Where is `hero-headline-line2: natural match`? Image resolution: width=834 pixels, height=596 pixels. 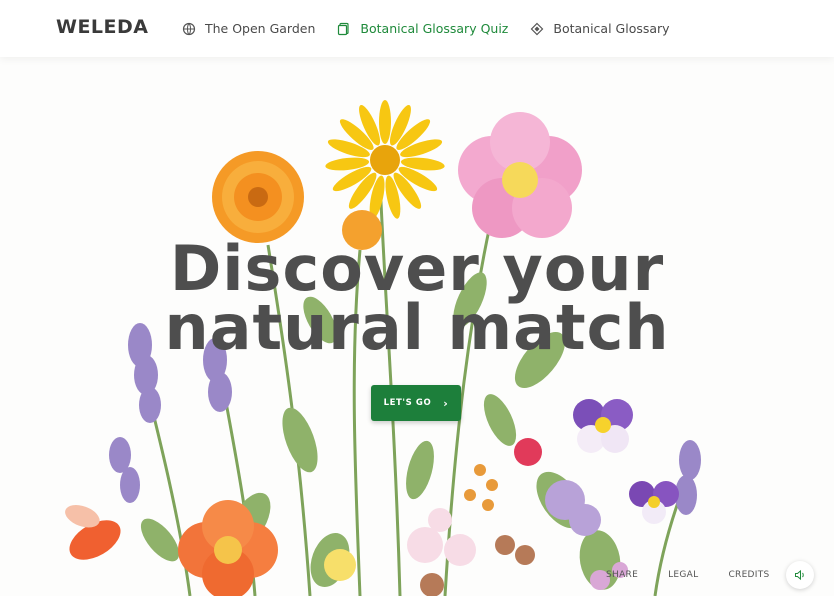 hero-headline-line2: natural match is located at coordinates (417, 327).